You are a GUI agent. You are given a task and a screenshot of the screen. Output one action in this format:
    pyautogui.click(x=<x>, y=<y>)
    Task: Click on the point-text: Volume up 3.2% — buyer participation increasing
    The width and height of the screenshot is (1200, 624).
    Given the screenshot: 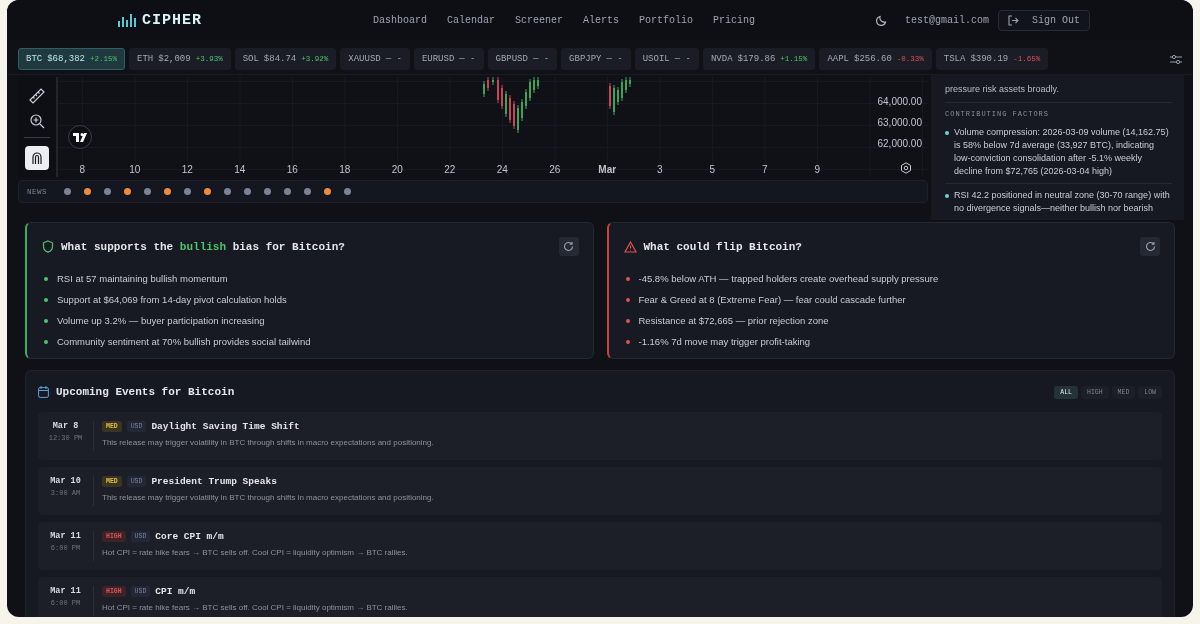 What is the action you would take?
    pyautogui.click(x=161, y=320)
    